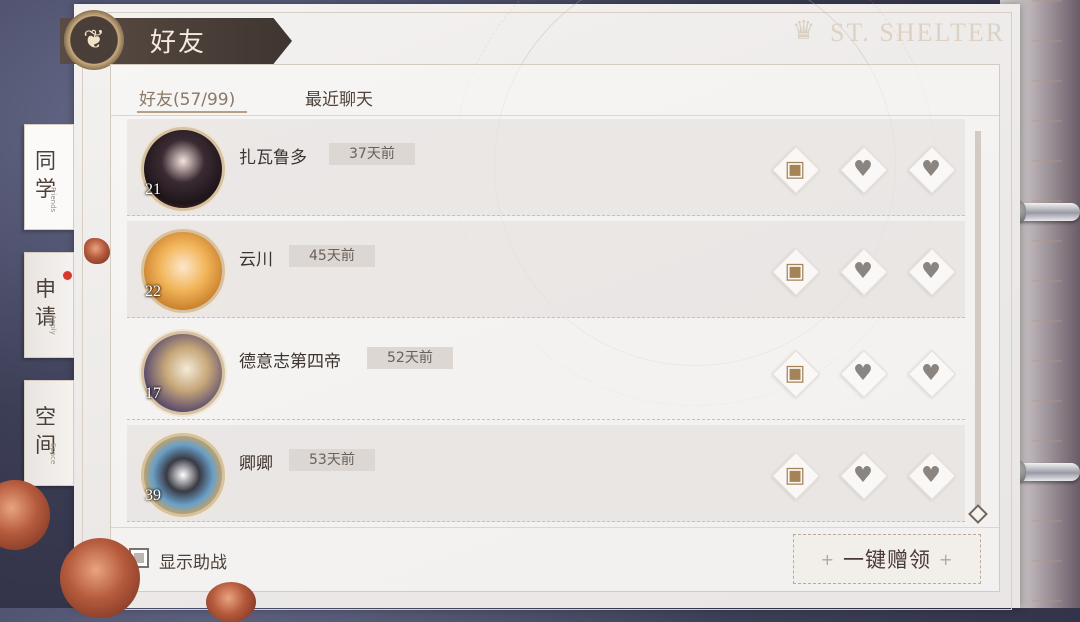 This screenshot has height=622, width=1080. Describe the element at coordinates (178, 42) in the screenshot. I see `page-title: 好友` at that location.